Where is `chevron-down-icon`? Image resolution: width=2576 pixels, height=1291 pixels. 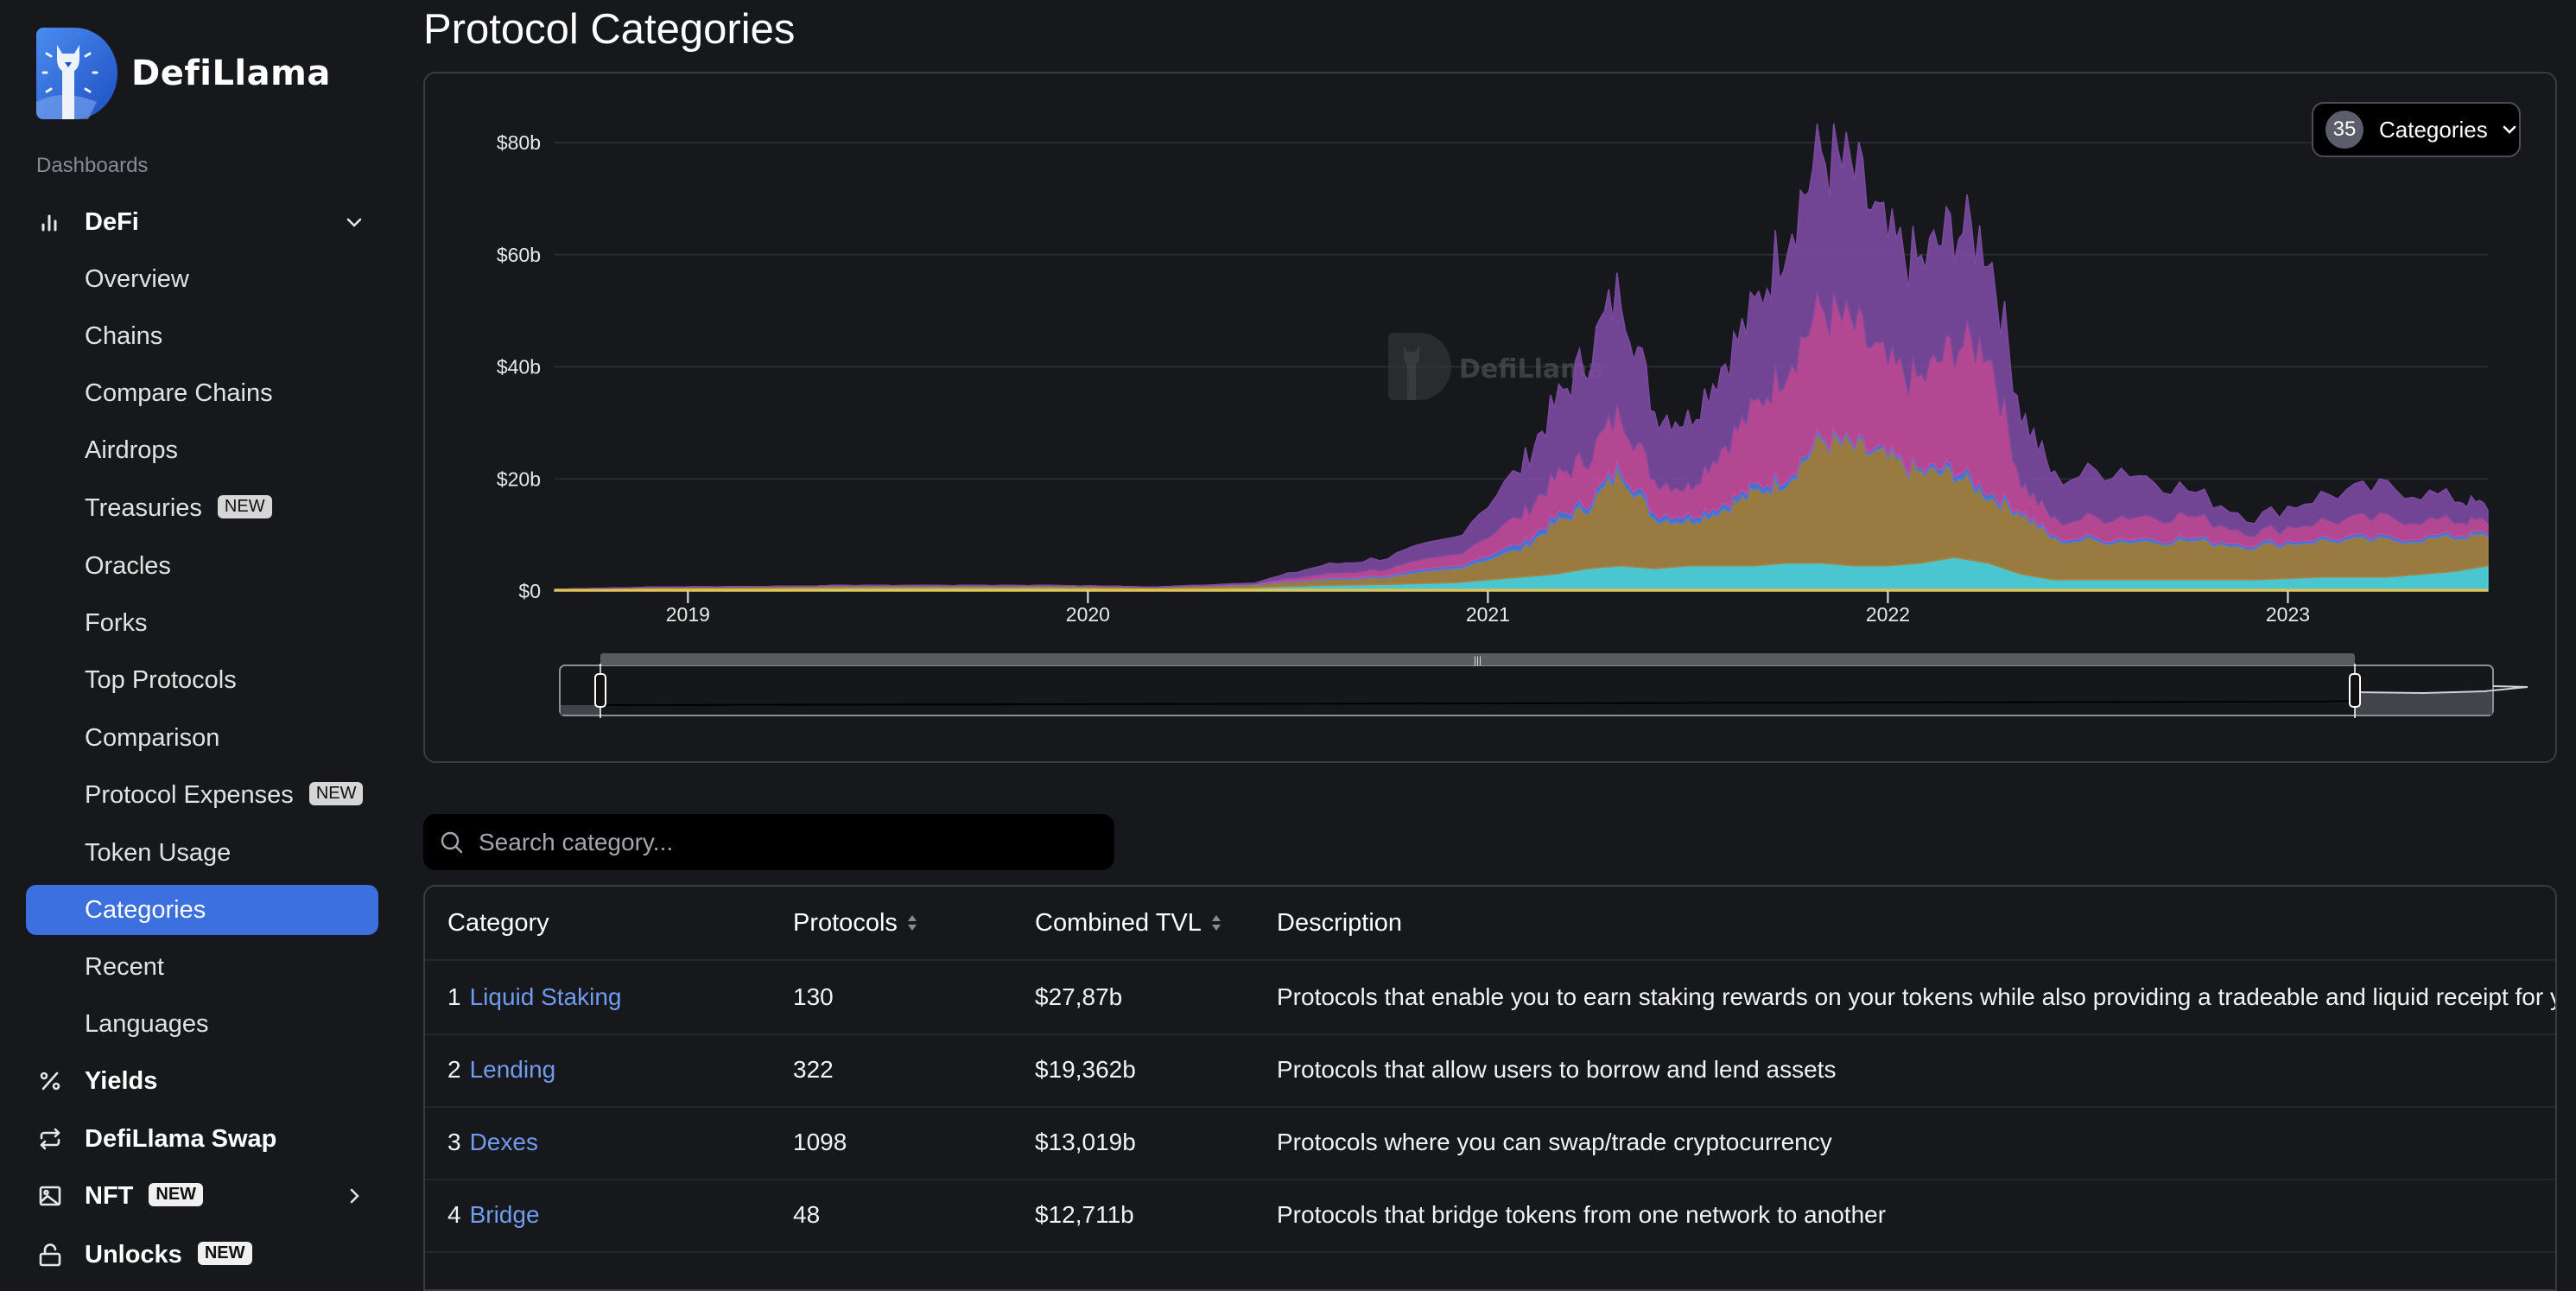
chevron-down-icon is located at coordinates (2509, 129).